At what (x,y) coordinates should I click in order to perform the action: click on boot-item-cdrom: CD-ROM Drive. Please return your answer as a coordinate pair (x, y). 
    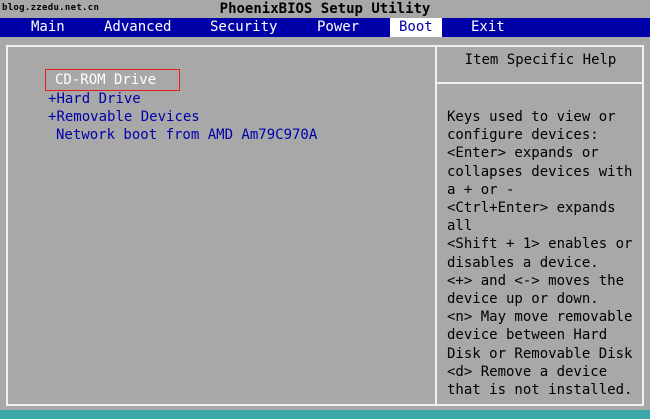
    Looking at the image, I should click on (105, 80).